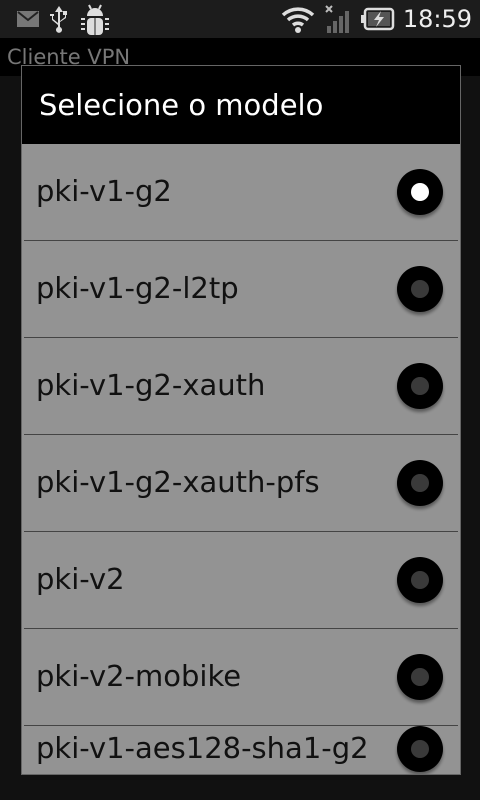 Image resolution: width=480 pixels, height=800 pixels. Describe the element at coordinates (202, 749) in the screenshot. I see `option-label: pki-v1-aes128-sha1-g2` at that location.